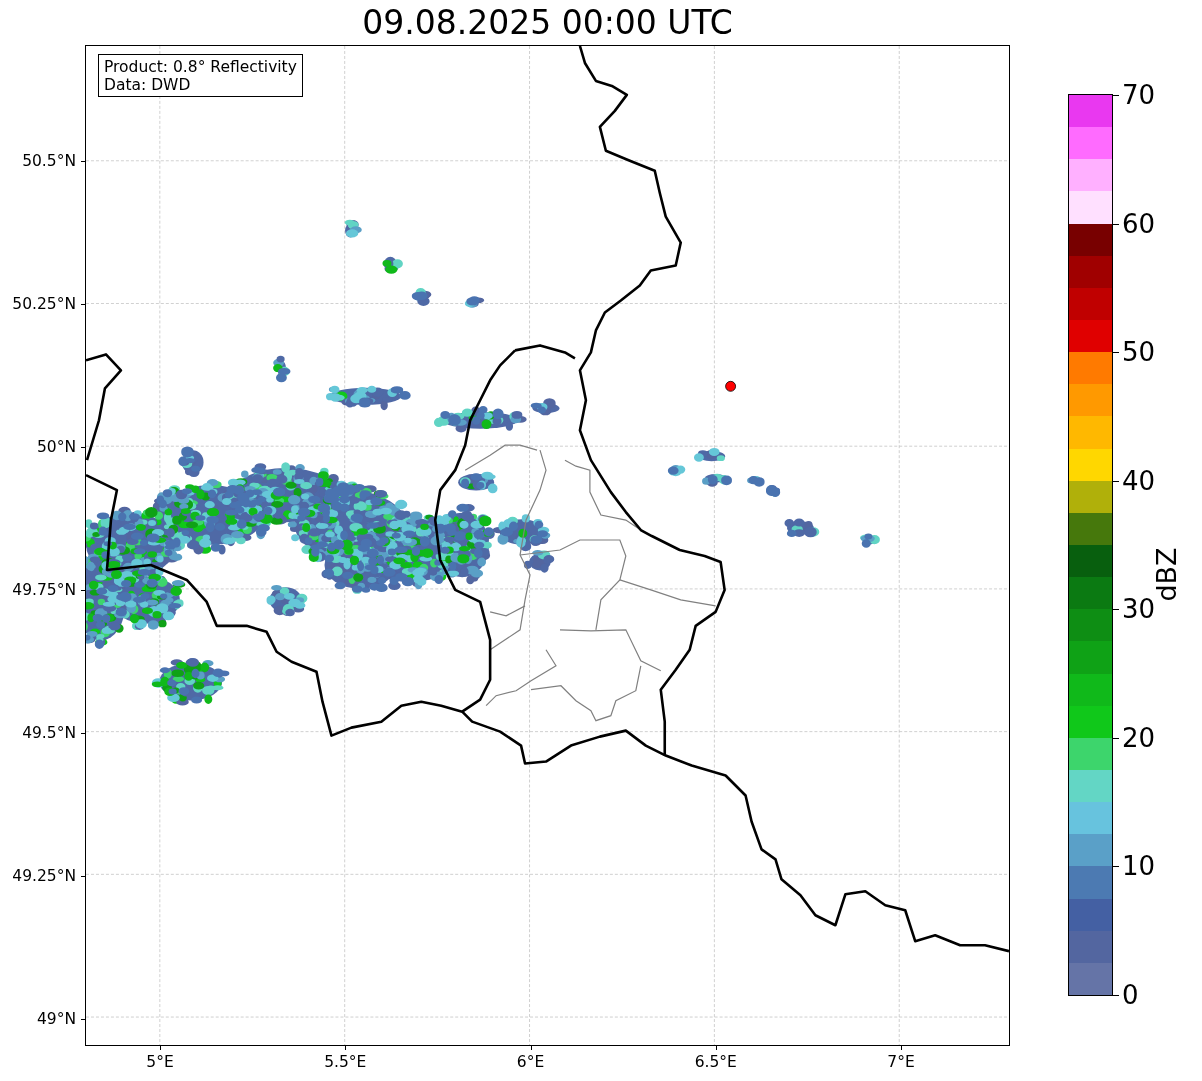  What do you see at coordinates (49, 733) in the screenshot?
I see `axis-tick-label: 49.5°N` at bounding box center [49, 733].